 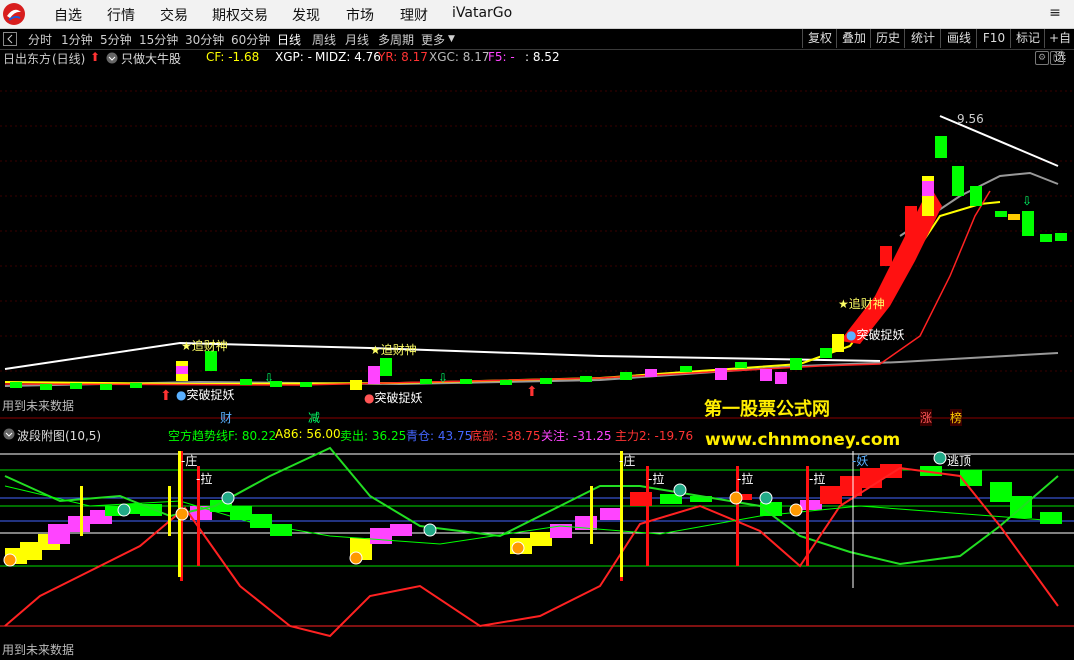 I want to click on menu-item-wealth: 理财, so click(x=414, y=15).